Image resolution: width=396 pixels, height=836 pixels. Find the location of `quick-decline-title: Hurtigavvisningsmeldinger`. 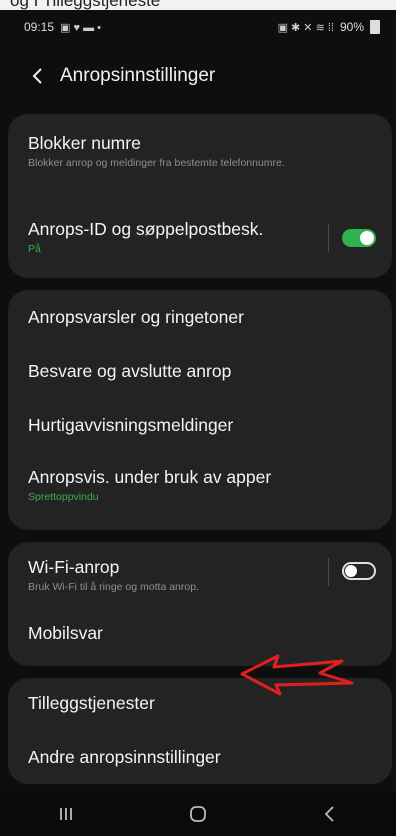

quick-decline-title: Hurtigavvisningsmeldinger is located at coordinates (131, 425).